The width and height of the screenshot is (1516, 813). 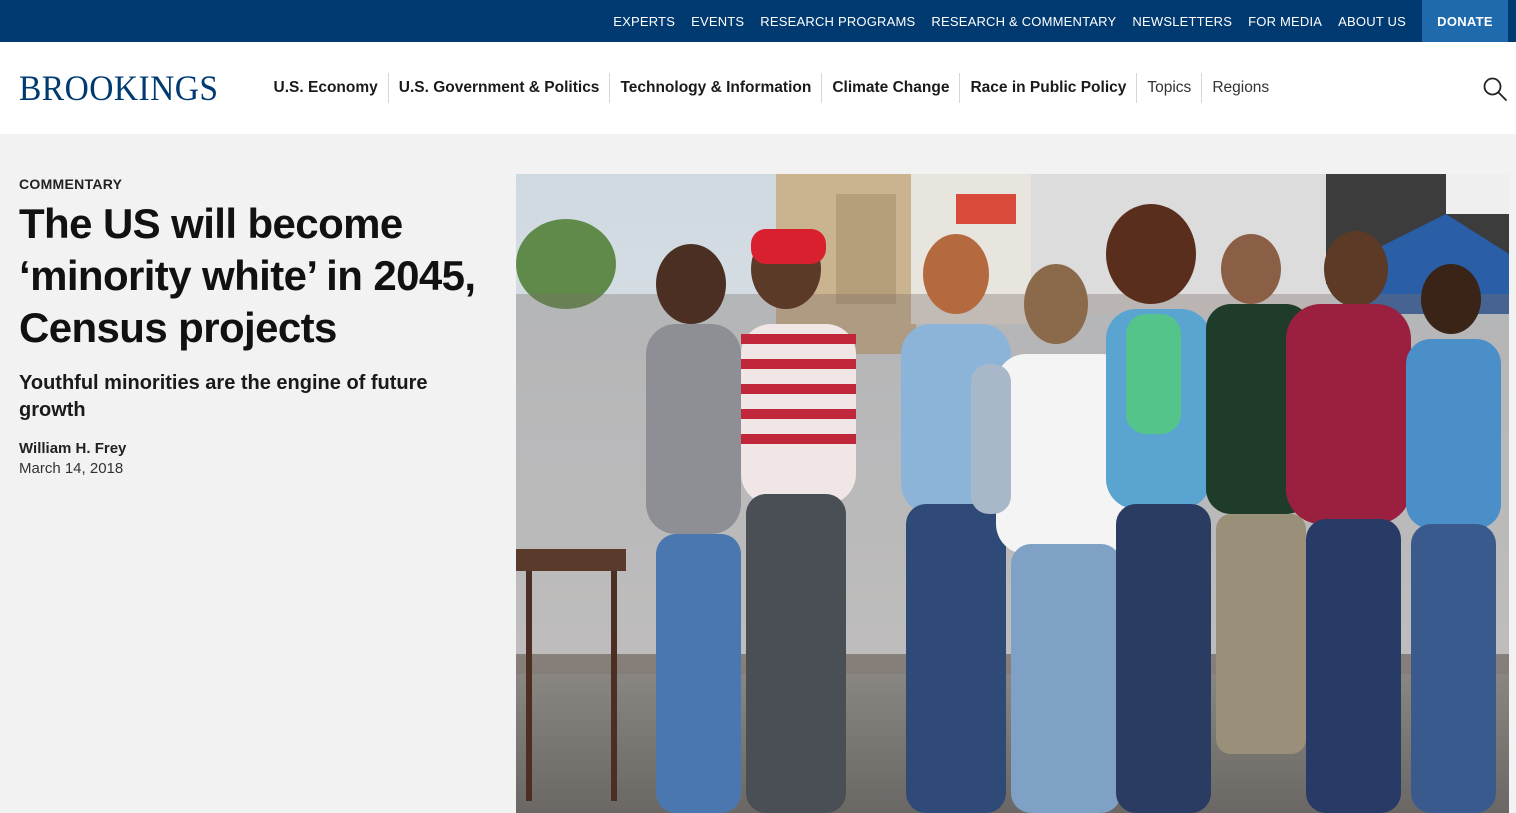 I want to click on brookings-logo: BROOKINGS, so click(x=119, y=88).